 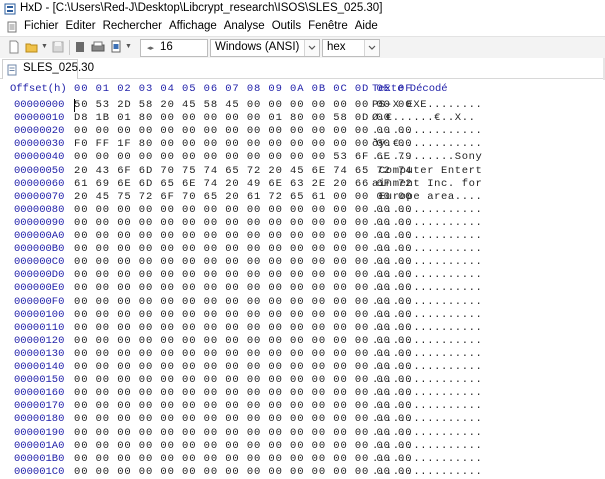 What do you see at coordinates (32, 47) in the screenshot?
I see `open-folder-icon` at bounding box center [32, 47].